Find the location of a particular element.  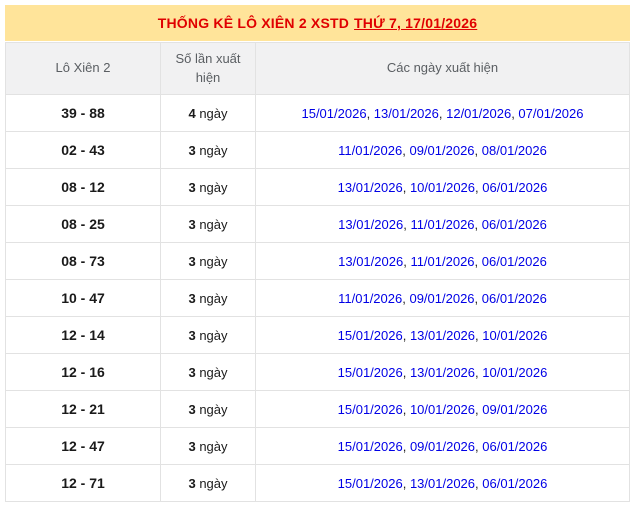

dates-cell: 11/01/2026, 09/01/2026, 08/01/2026 is located at coordinates (442, 150).